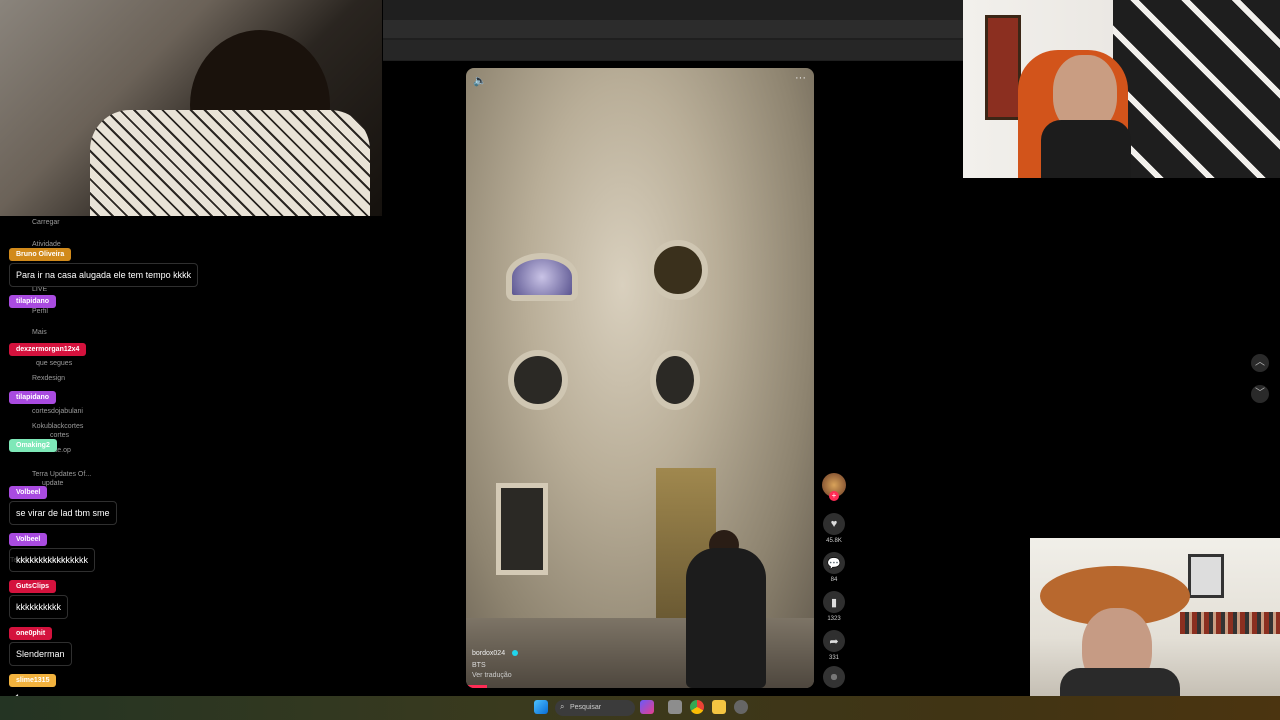  What do you see at coordinates (52, 560) in the screenshot?
I see `chat-message-text: kkkkkkkkkkkkkkkk` at bounding box center [52, 560].